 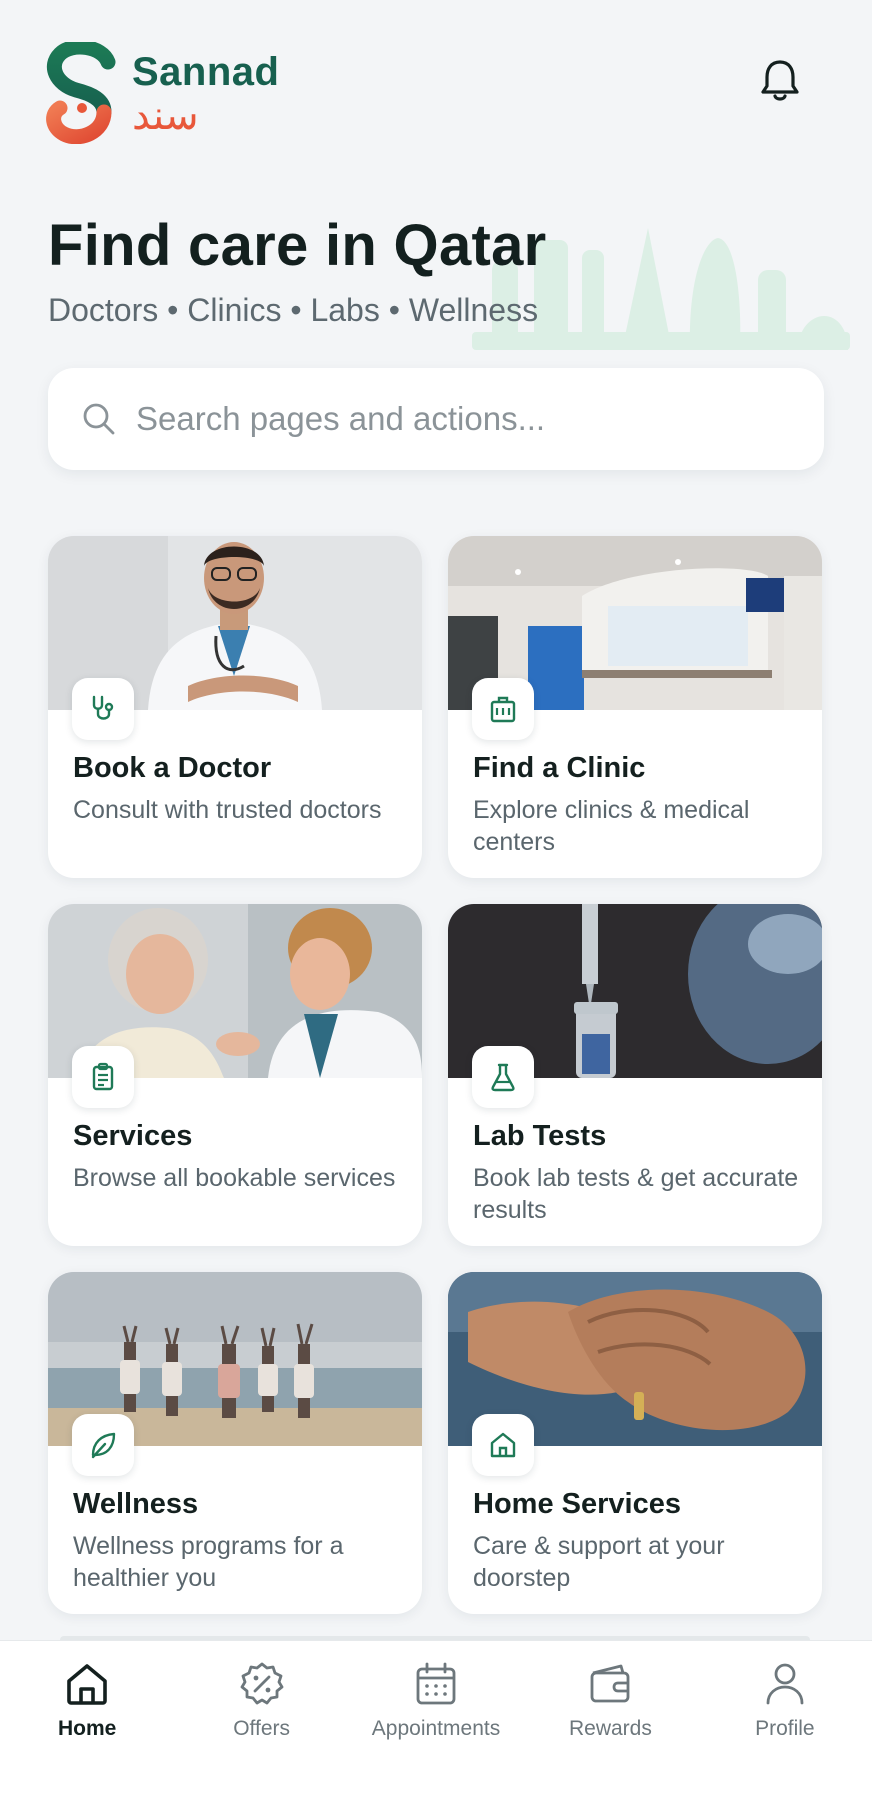 I want to click on nav-label: Appointments, so click(x=436, y=1728).